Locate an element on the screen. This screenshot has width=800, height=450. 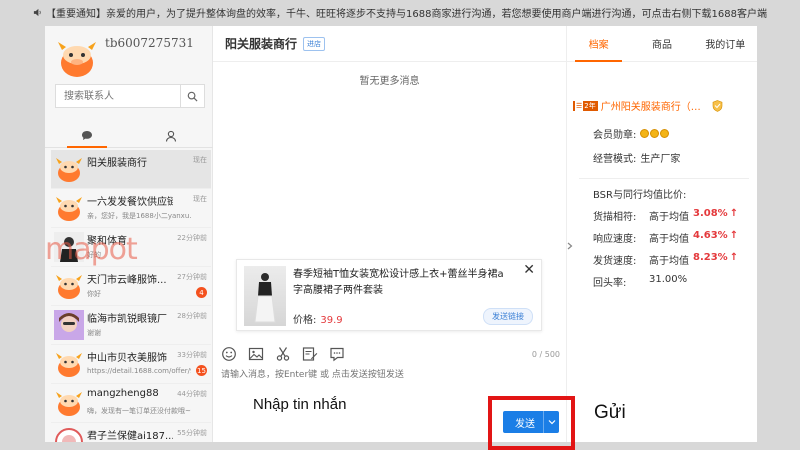
contact-time: 27分钟前 is located at coordinates (192, 277).